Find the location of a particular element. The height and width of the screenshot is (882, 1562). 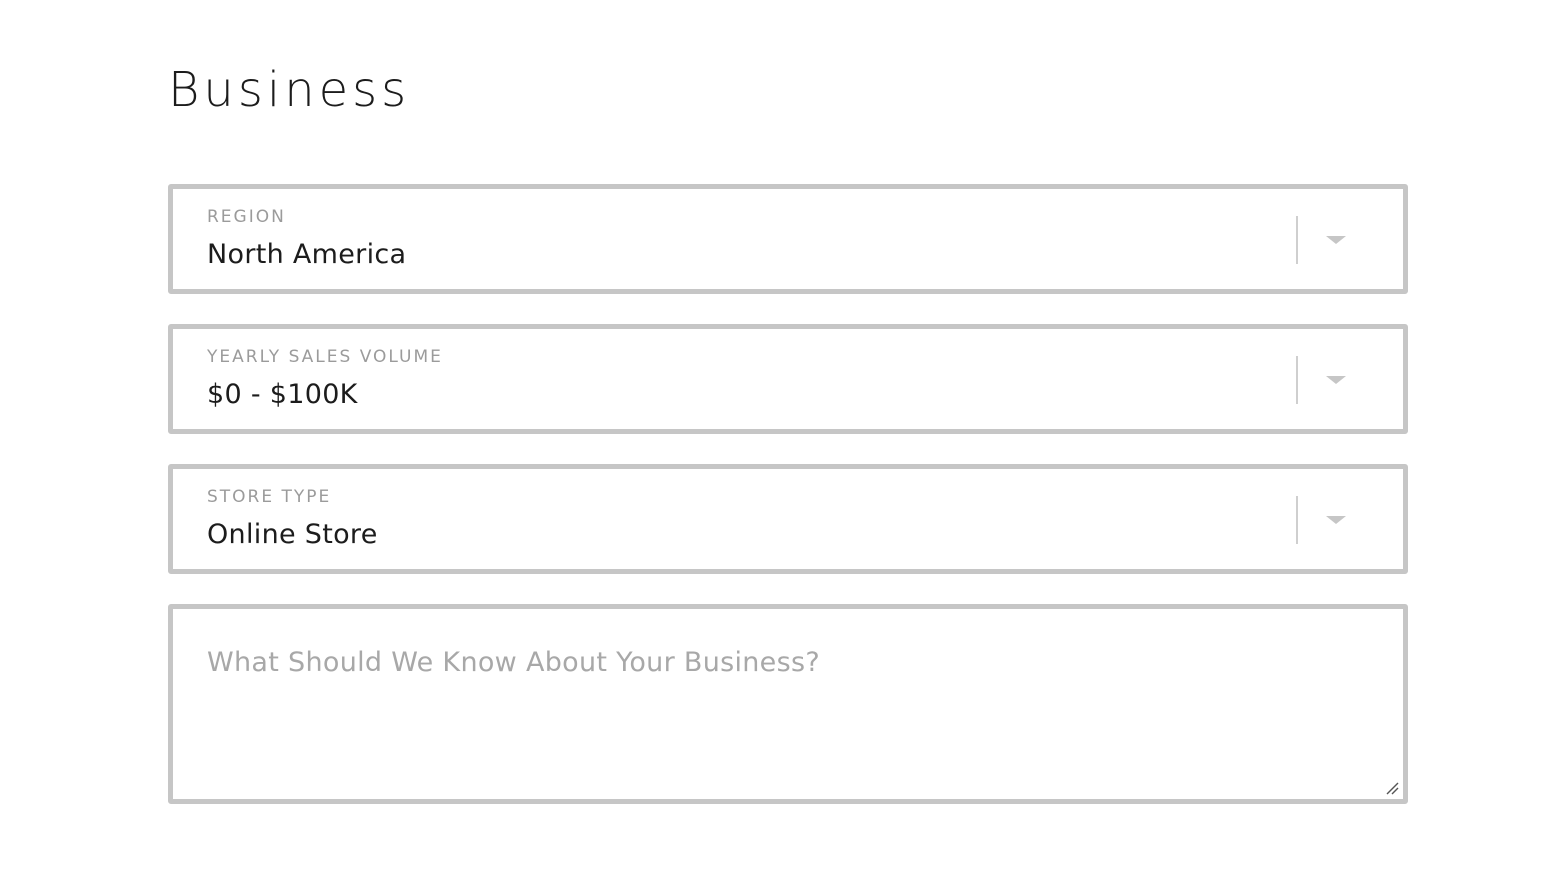

region-label: REGION is located at coordinates (246, 217).